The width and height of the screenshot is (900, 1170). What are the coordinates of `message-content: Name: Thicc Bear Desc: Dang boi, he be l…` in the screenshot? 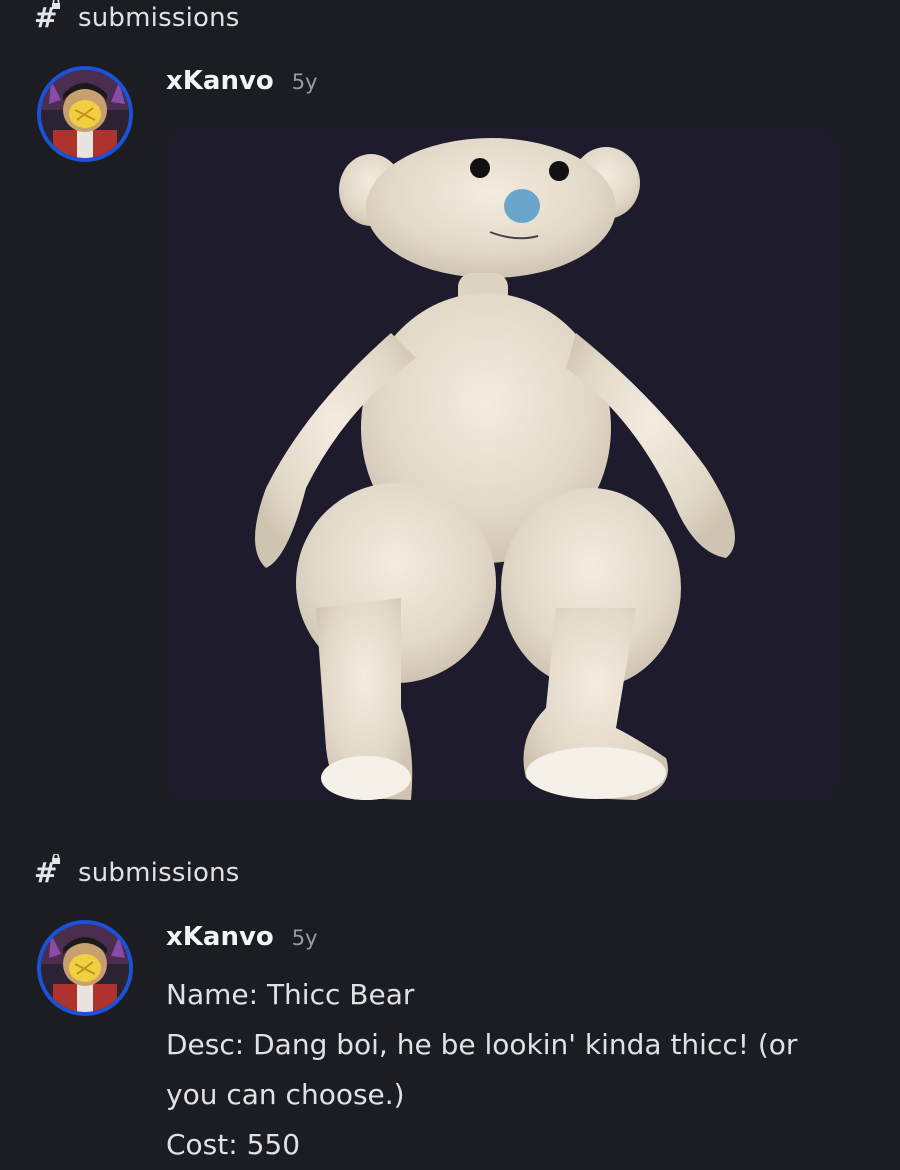 It's located at (516, 1070).